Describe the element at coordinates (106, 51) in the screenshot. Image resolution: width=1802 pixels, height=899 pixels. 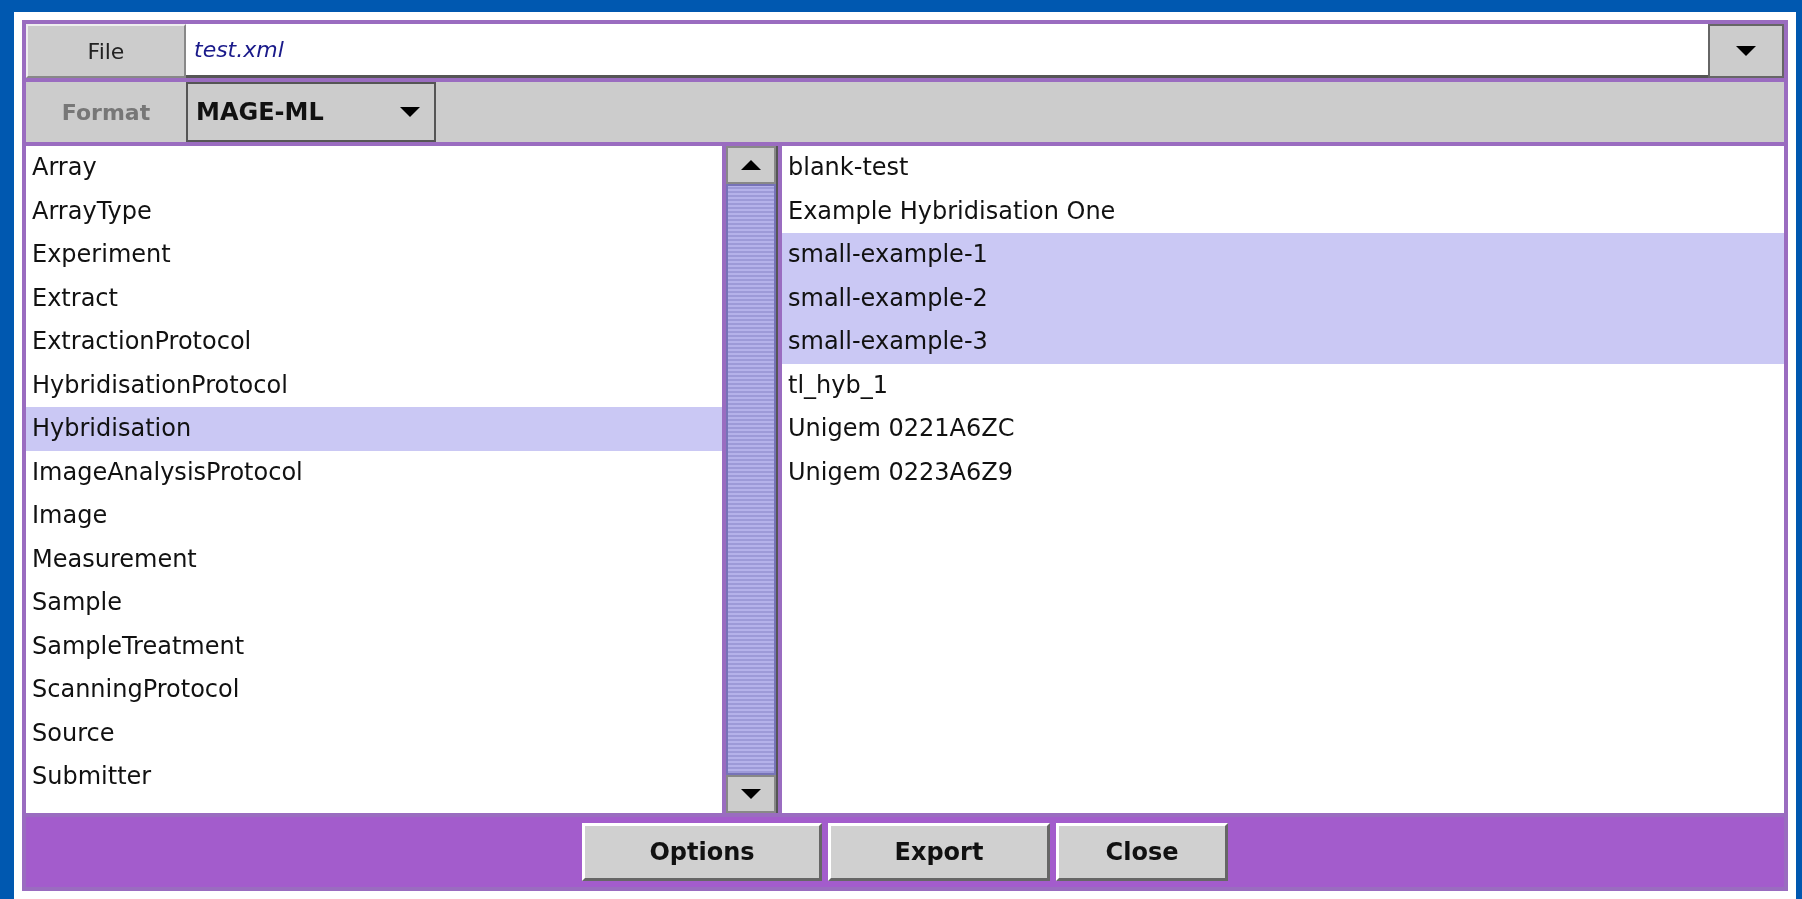
I see `file-button: File` at that location.